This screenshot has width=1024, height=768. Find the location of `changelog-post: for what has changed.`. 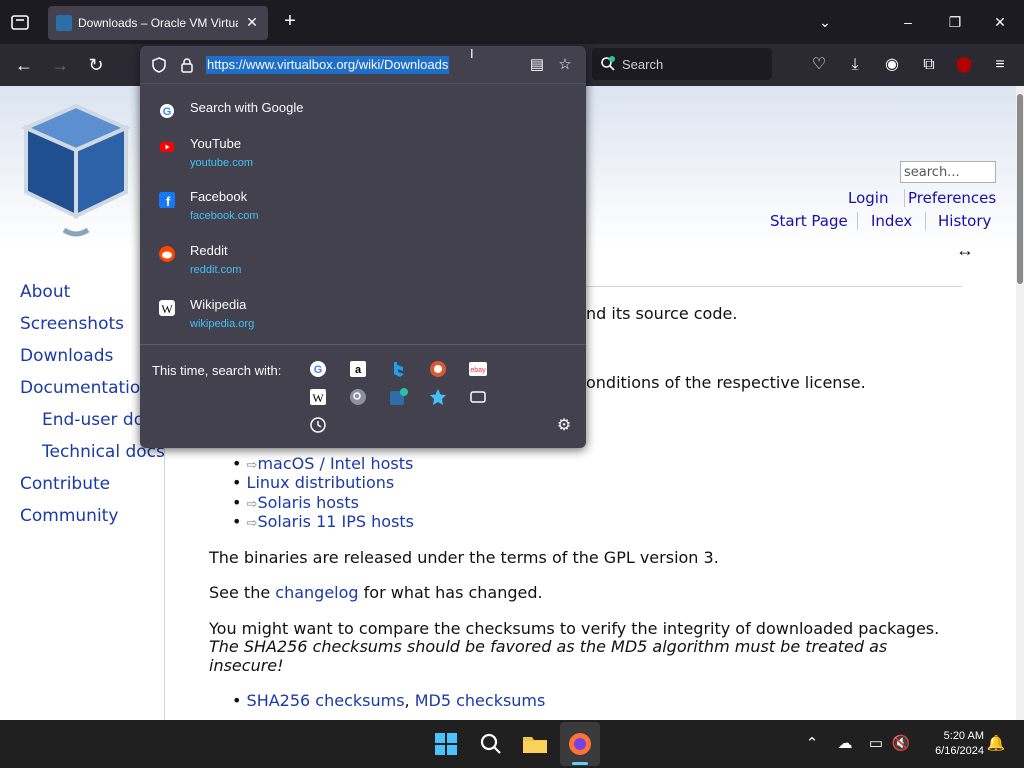

changelog-post: for what has changed. is located at coordinates (450, 592).